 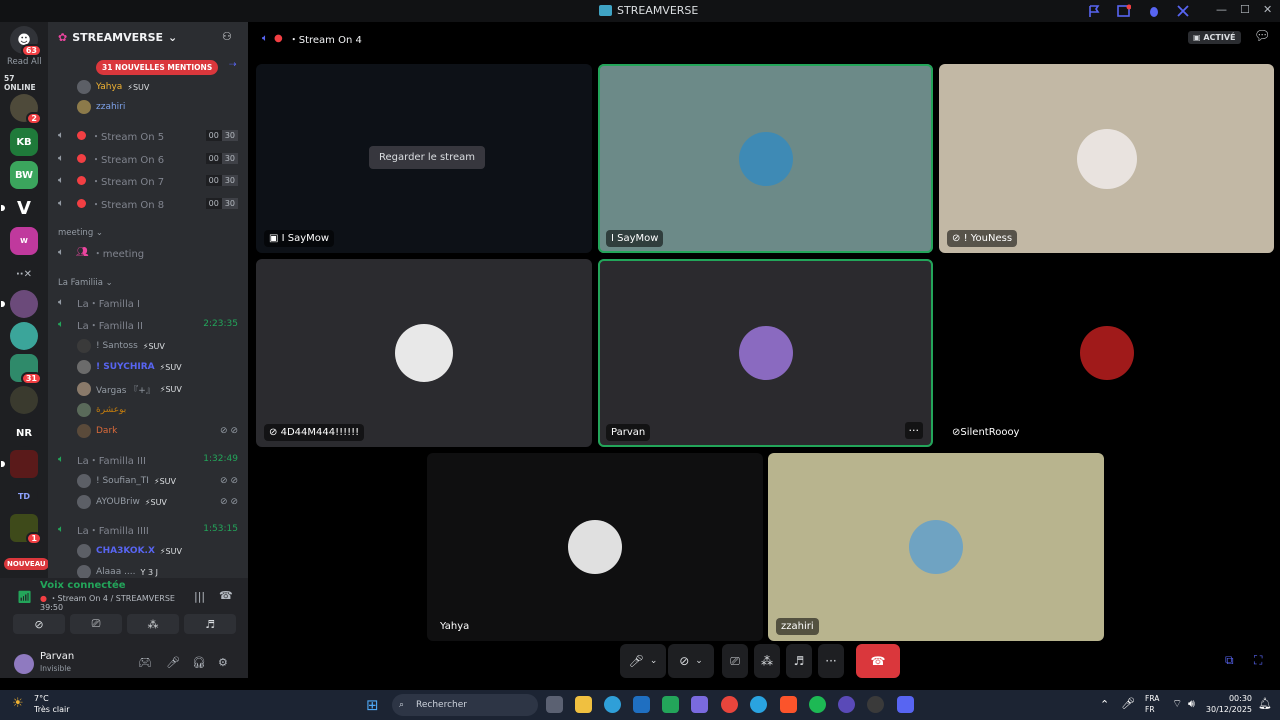 I want to click on maximize-button: ☐, so click(x=1245, y=9).